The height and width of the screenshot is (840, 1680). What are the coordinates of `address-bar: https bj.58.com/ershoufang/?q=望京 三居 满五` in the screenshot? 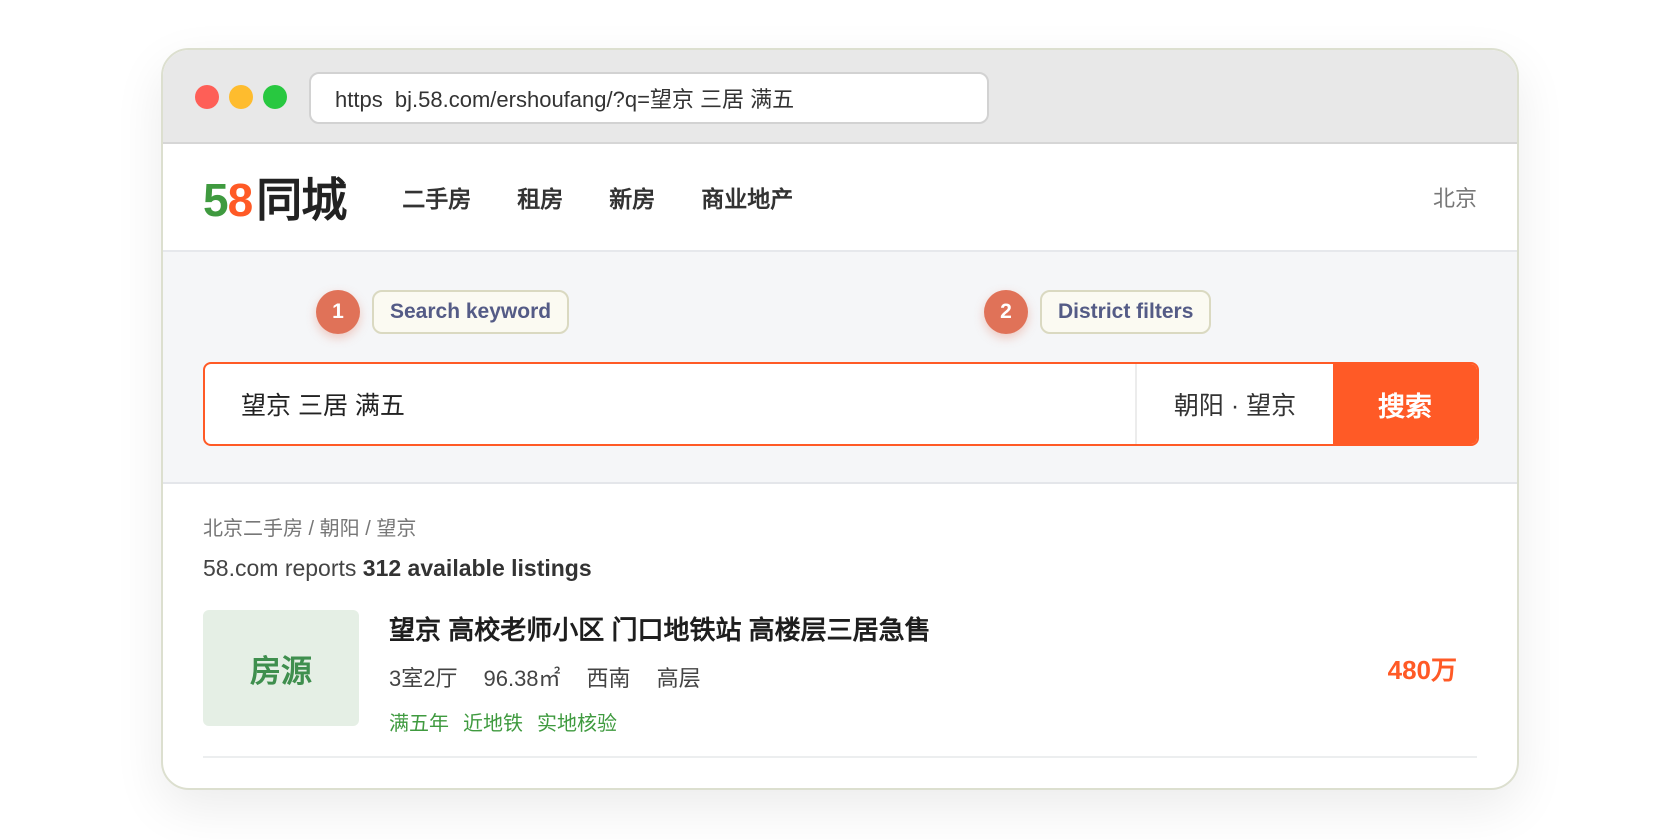 It's located at (649, 98).